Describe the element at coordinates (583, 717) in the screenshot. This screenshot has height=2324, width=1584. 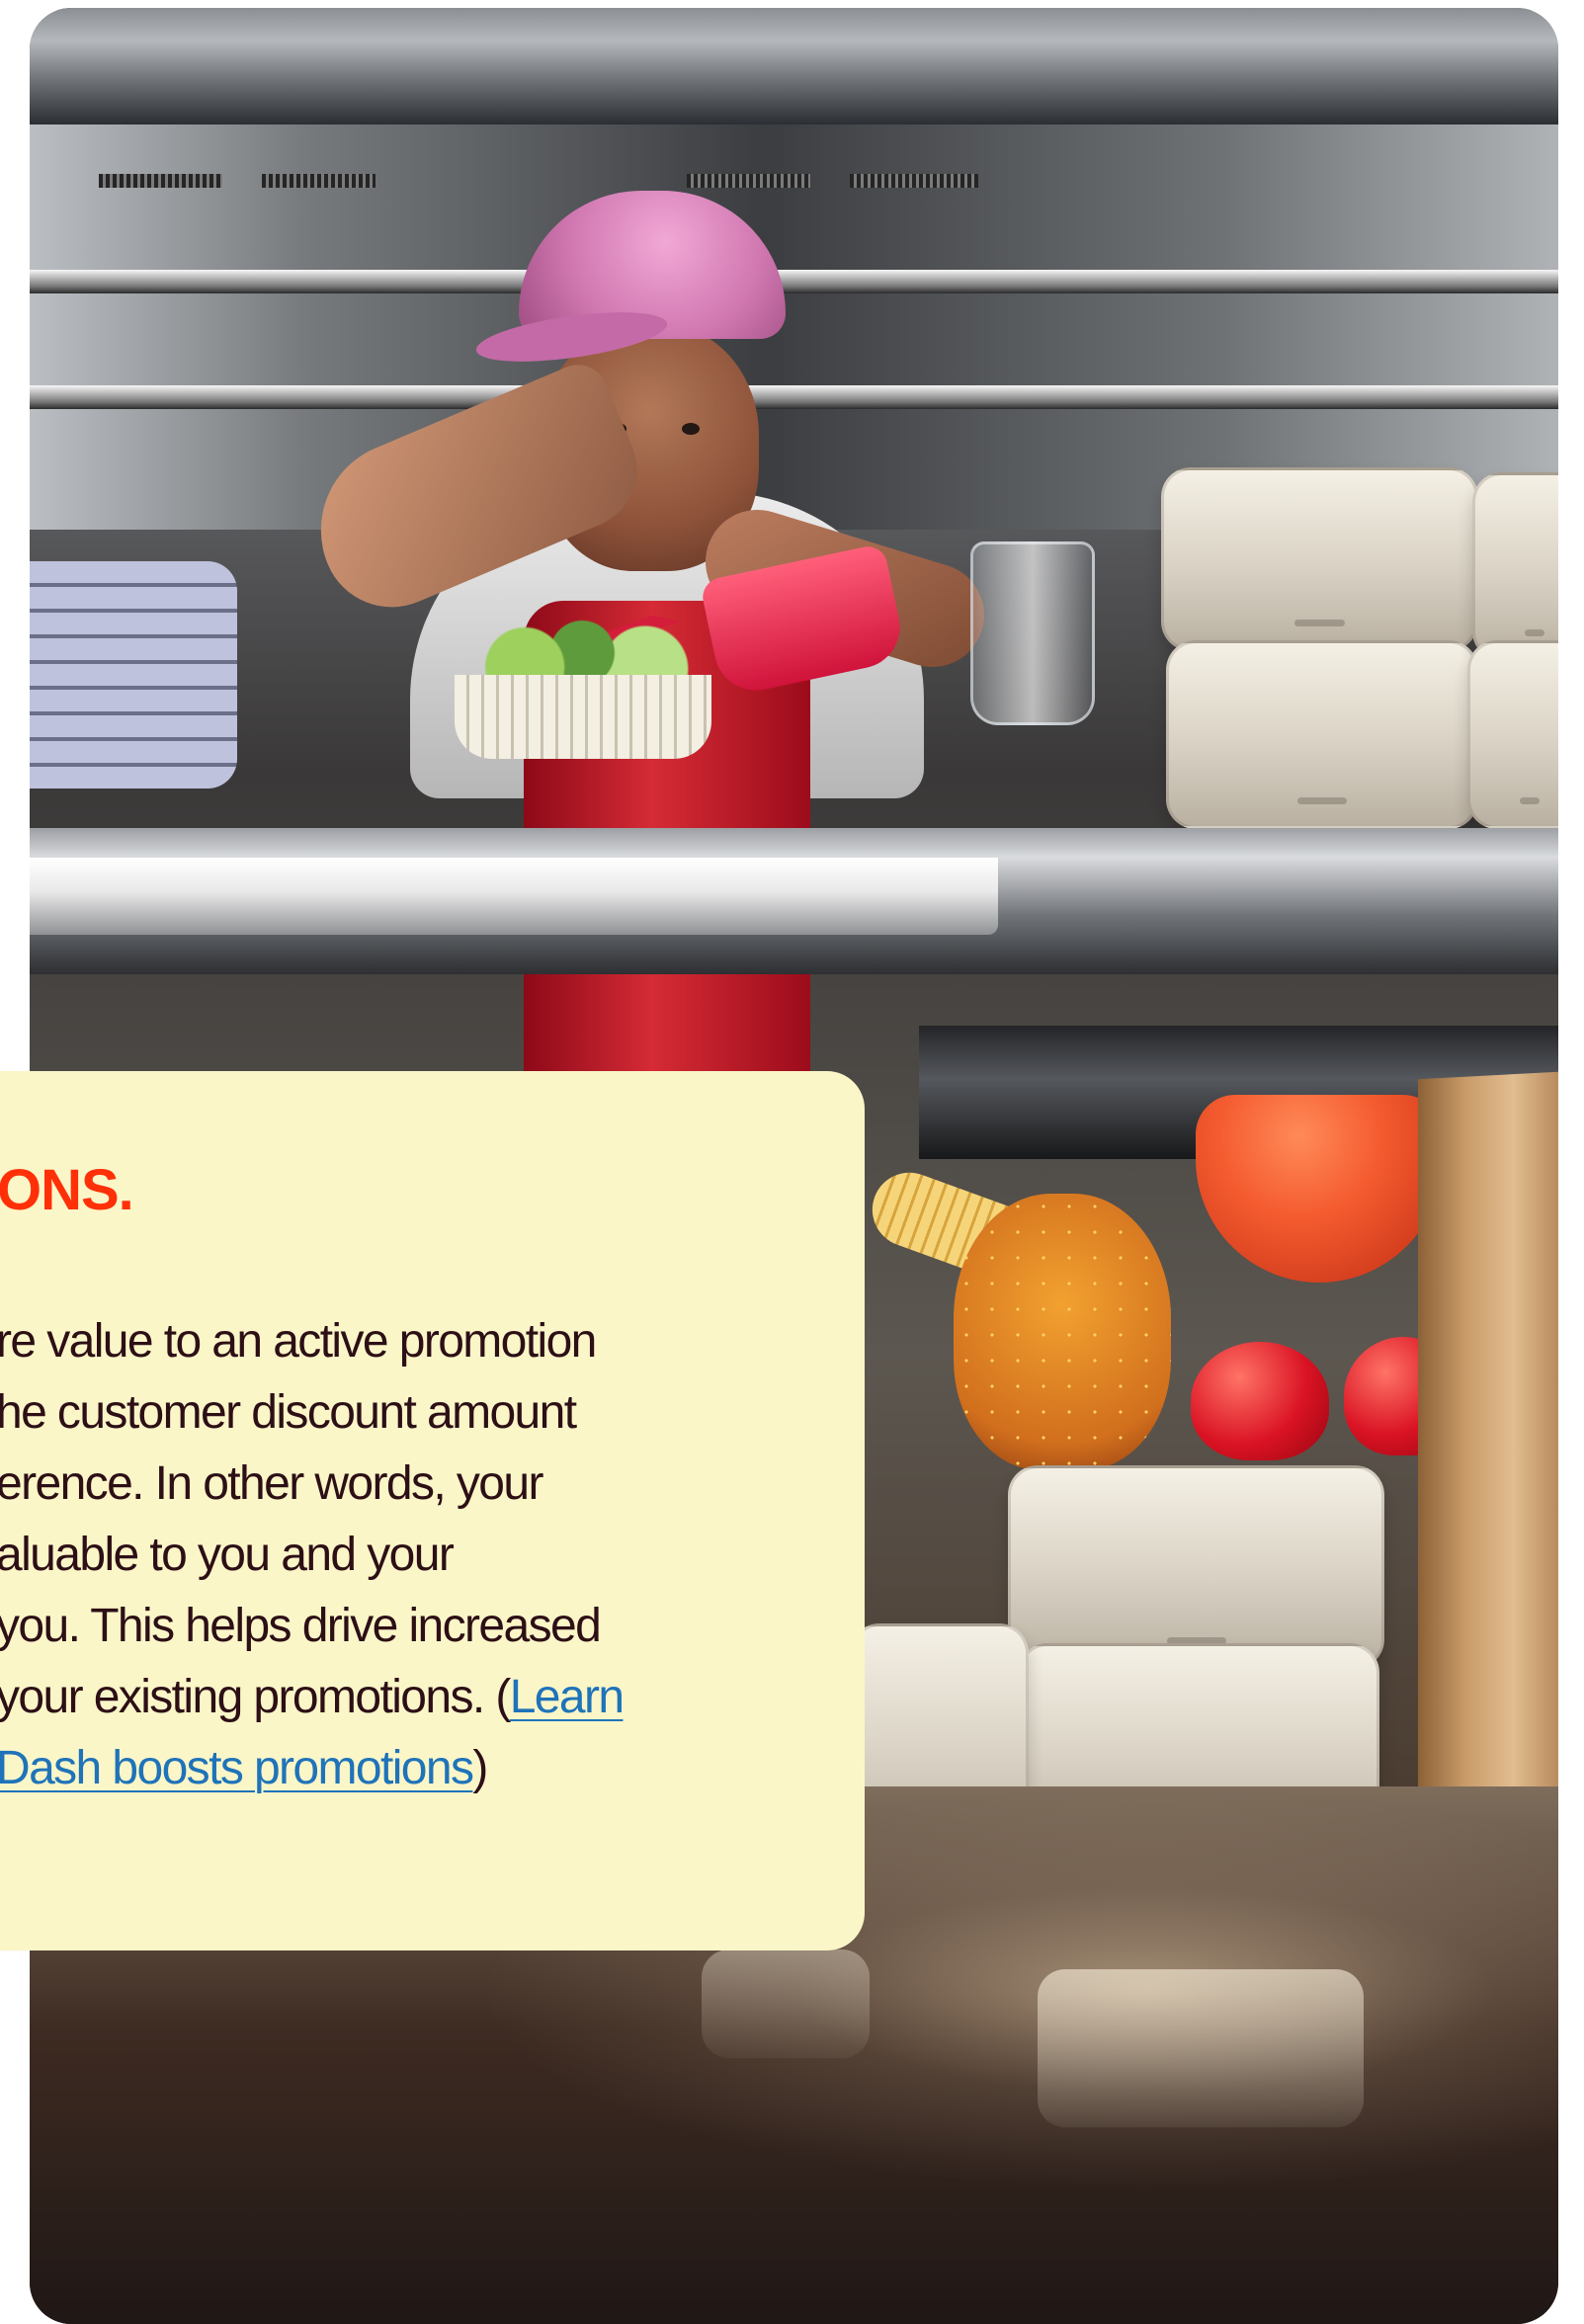
I see `salad-container` at that location.